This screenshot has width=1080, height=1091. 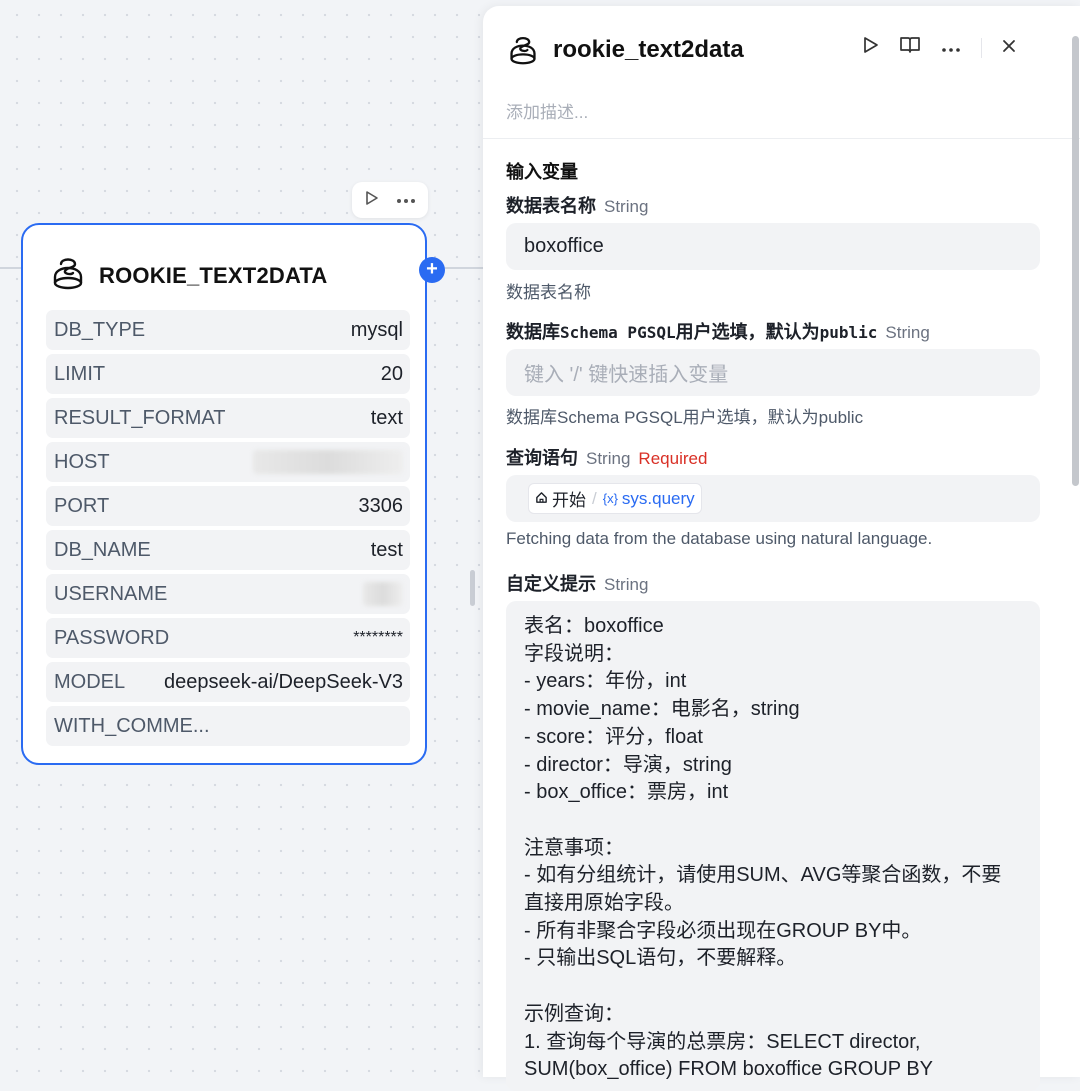 I want to click on prompt-line: 1. 查询每个导演的总票房：SELECT director,, so click(x=722, y=1041).